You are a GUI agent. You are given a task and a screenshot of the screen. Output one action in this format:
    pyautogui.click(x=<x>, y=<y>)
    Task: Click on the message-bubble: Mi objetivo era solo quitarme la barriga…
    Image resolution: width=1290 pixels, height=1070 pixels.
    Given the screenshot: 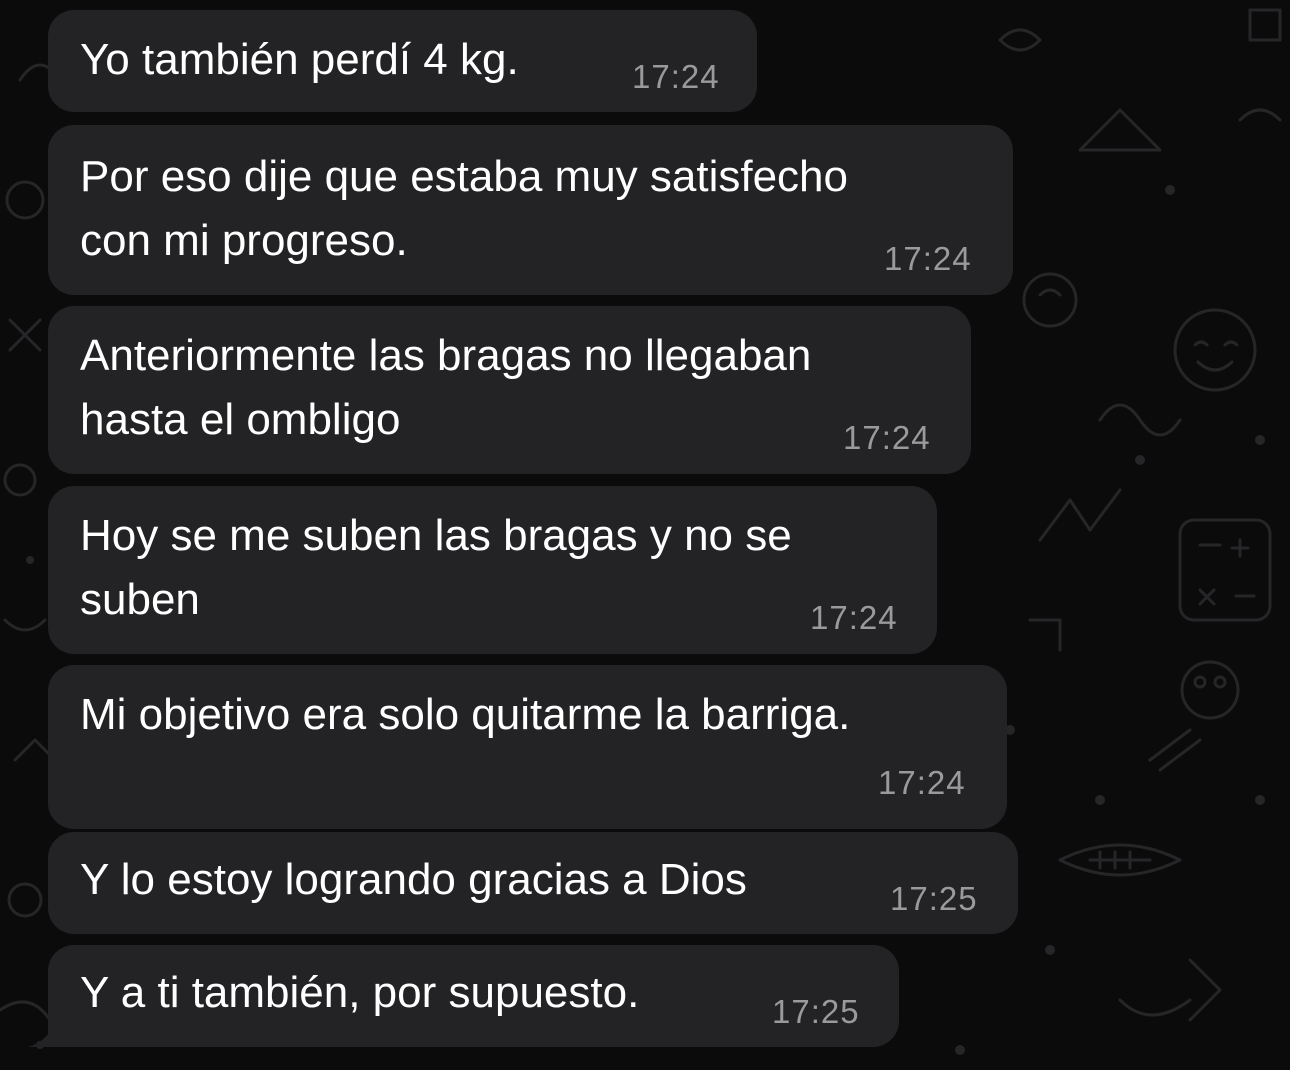 What is the action you would take?
    pyautogui.click(x=527, y=747)
    